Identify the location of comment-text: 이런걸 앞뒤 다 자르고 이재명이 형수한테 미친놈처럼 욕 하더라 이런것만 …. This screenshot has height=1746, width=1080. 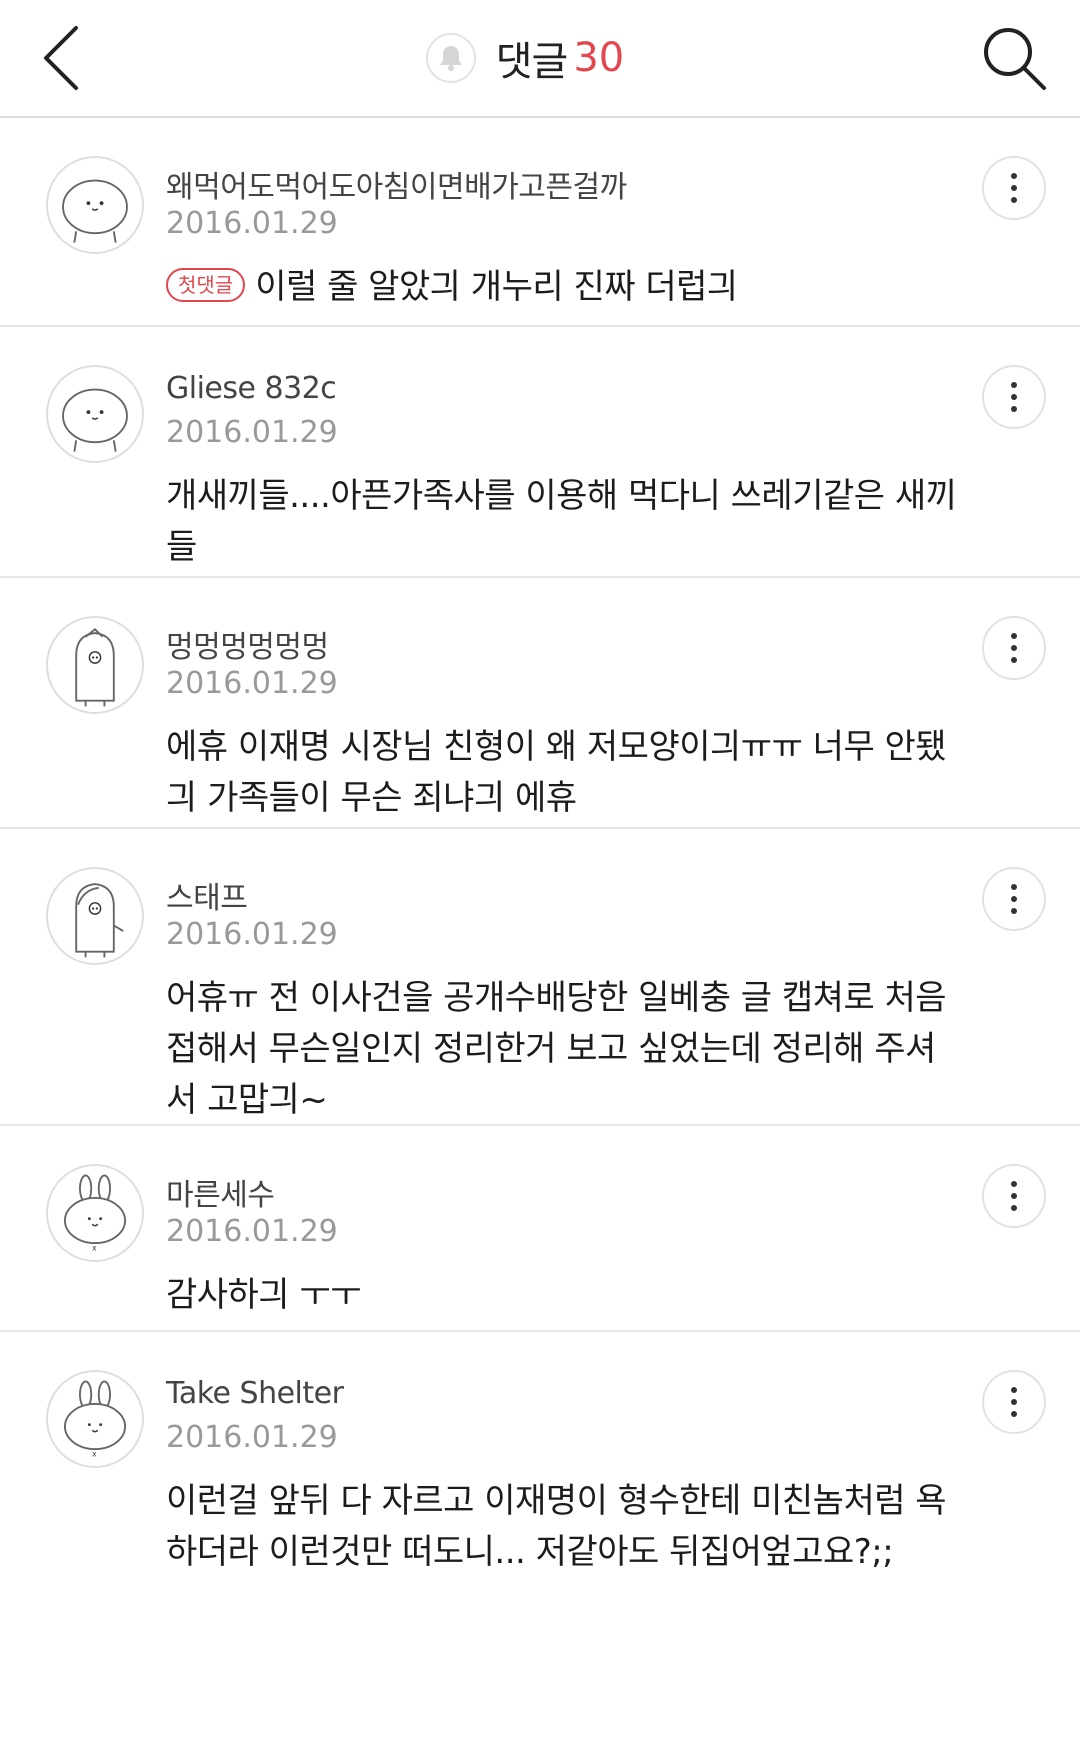
(581, 1527).